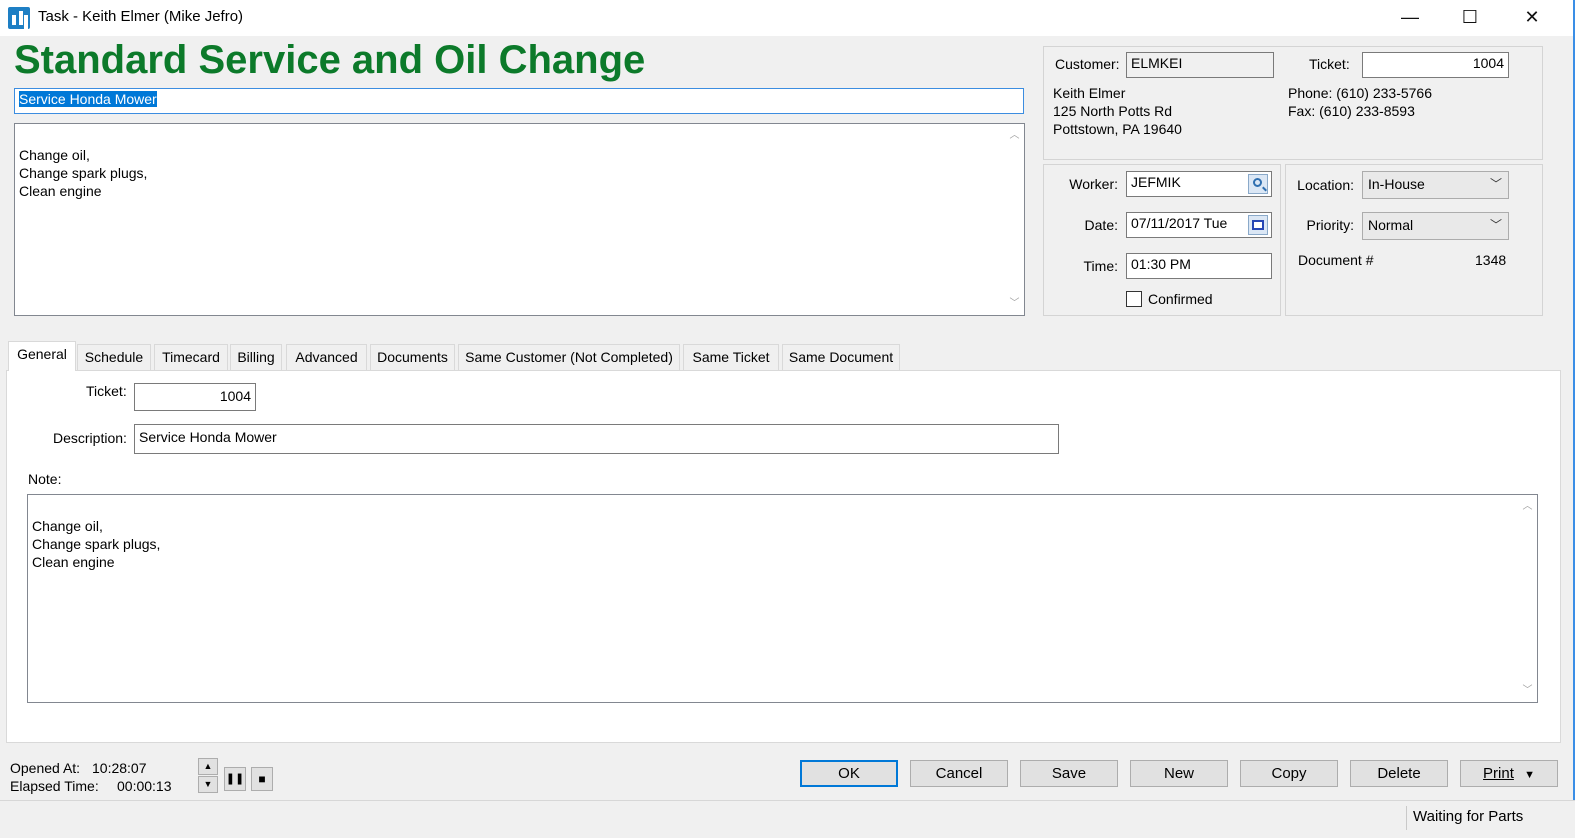 The image size is (1575, 838). What do you see at coordinates (1470, 17) in the screenshot?
I see `maximize-button: ☐` at bounding box center [1470, 17].